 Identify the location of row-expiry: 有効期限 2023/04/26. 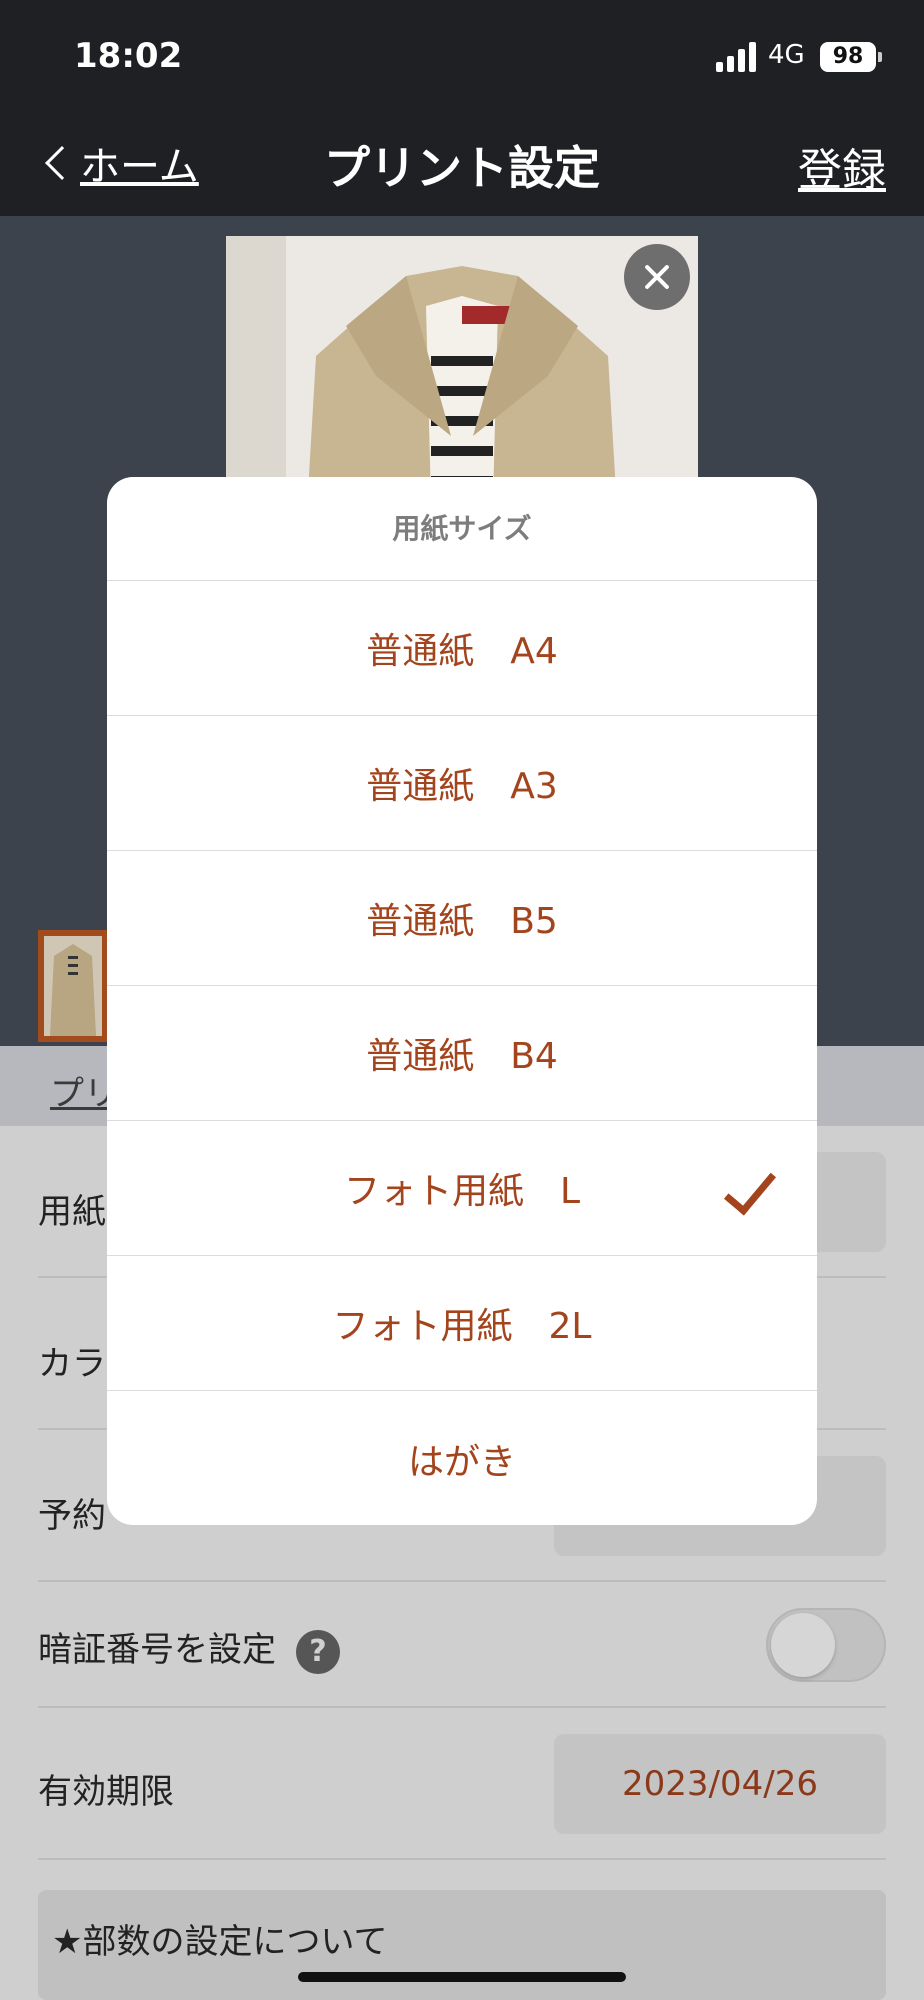
(462, 1784).